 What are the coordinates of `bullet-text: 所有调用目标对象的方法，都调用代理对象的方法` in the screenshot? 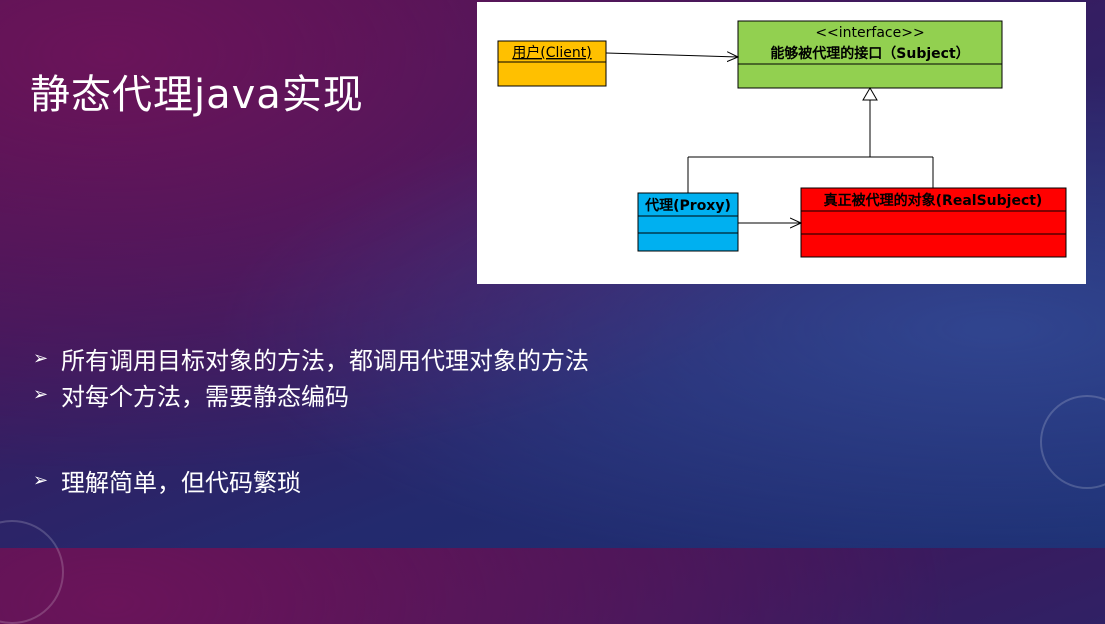 It's located at (325, 360).